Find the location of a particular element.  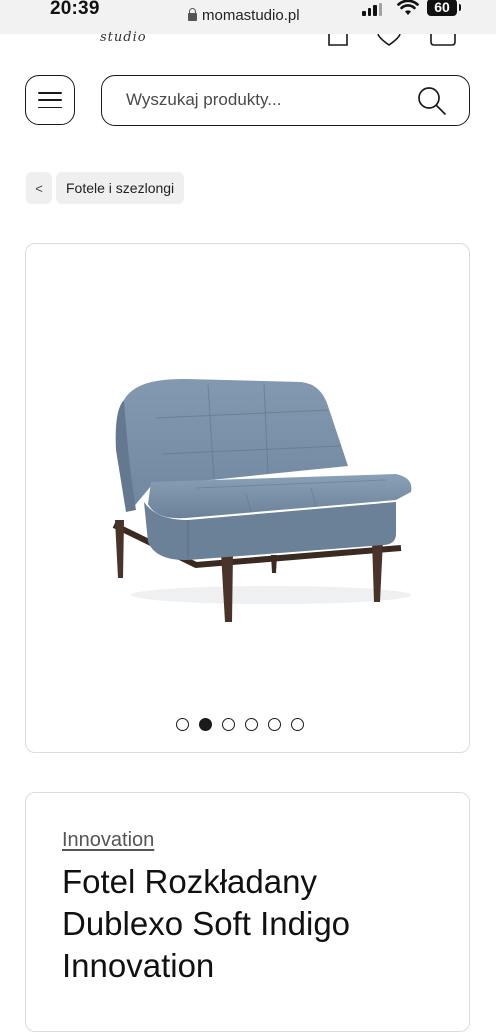

chevron-left-icon: < is located at coordinates (39, 188).